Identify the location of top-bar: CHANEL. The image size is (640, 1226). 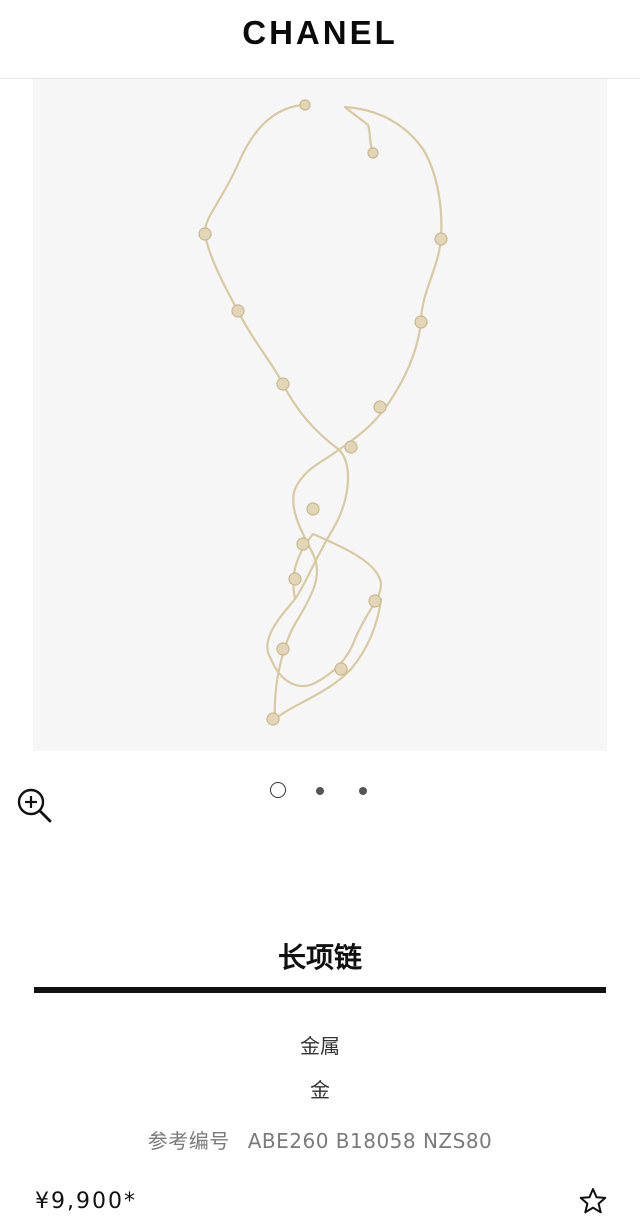
(320, 39).